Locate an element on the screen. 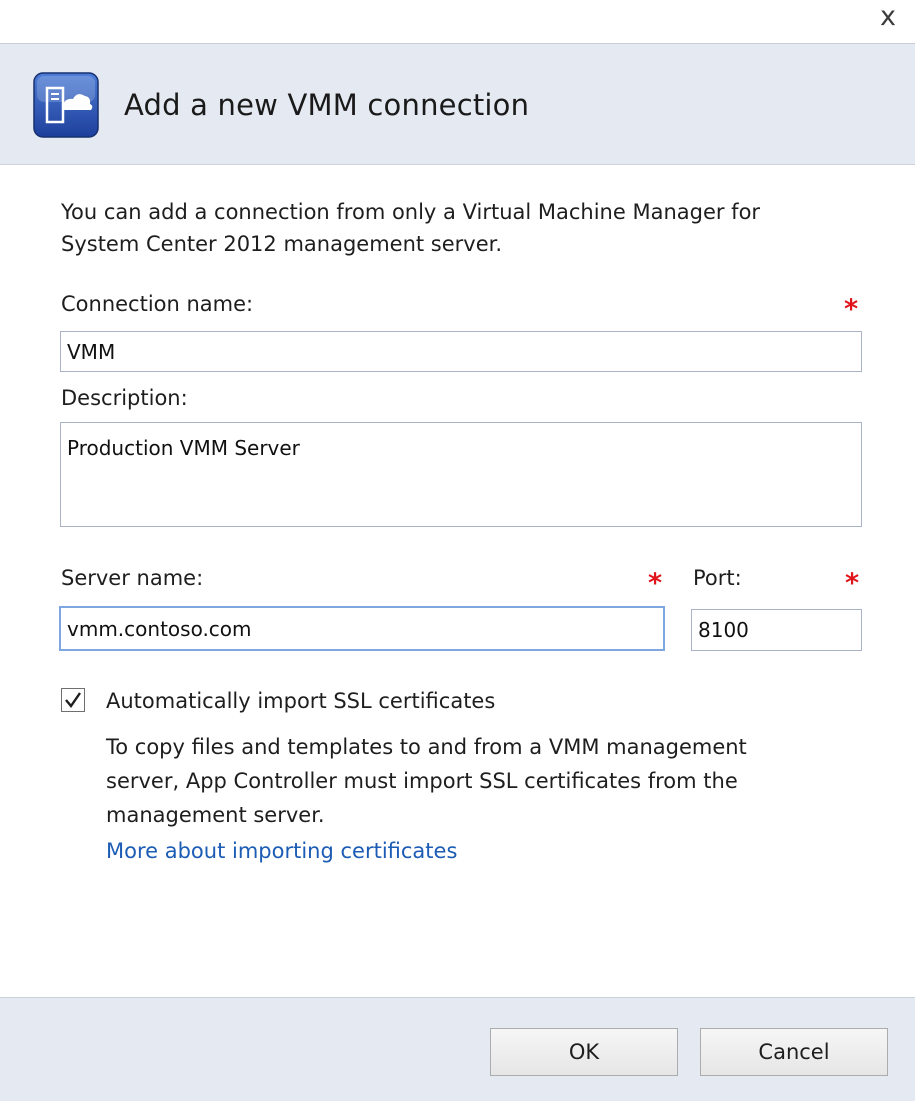 The image size is (915, 1101). port-required-marker: * is located at coordinates (852, 583).